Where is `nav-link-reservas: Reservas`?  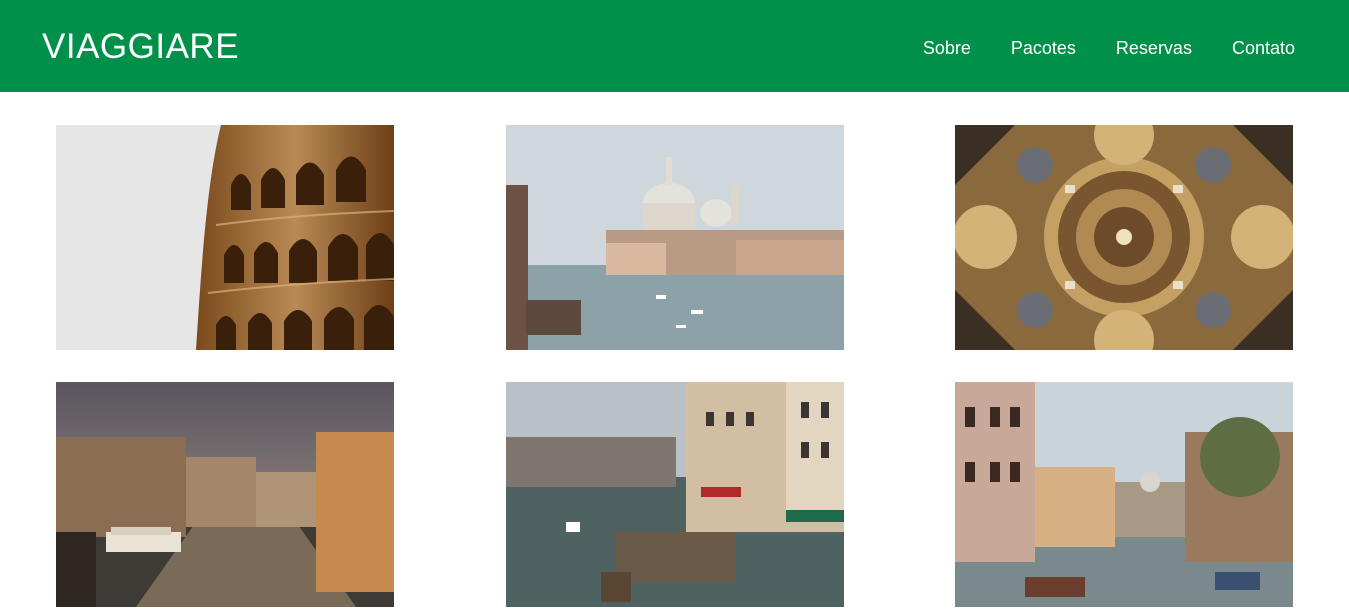 nav-link-reservas: Reservas is located at coordinates (1154, 48).